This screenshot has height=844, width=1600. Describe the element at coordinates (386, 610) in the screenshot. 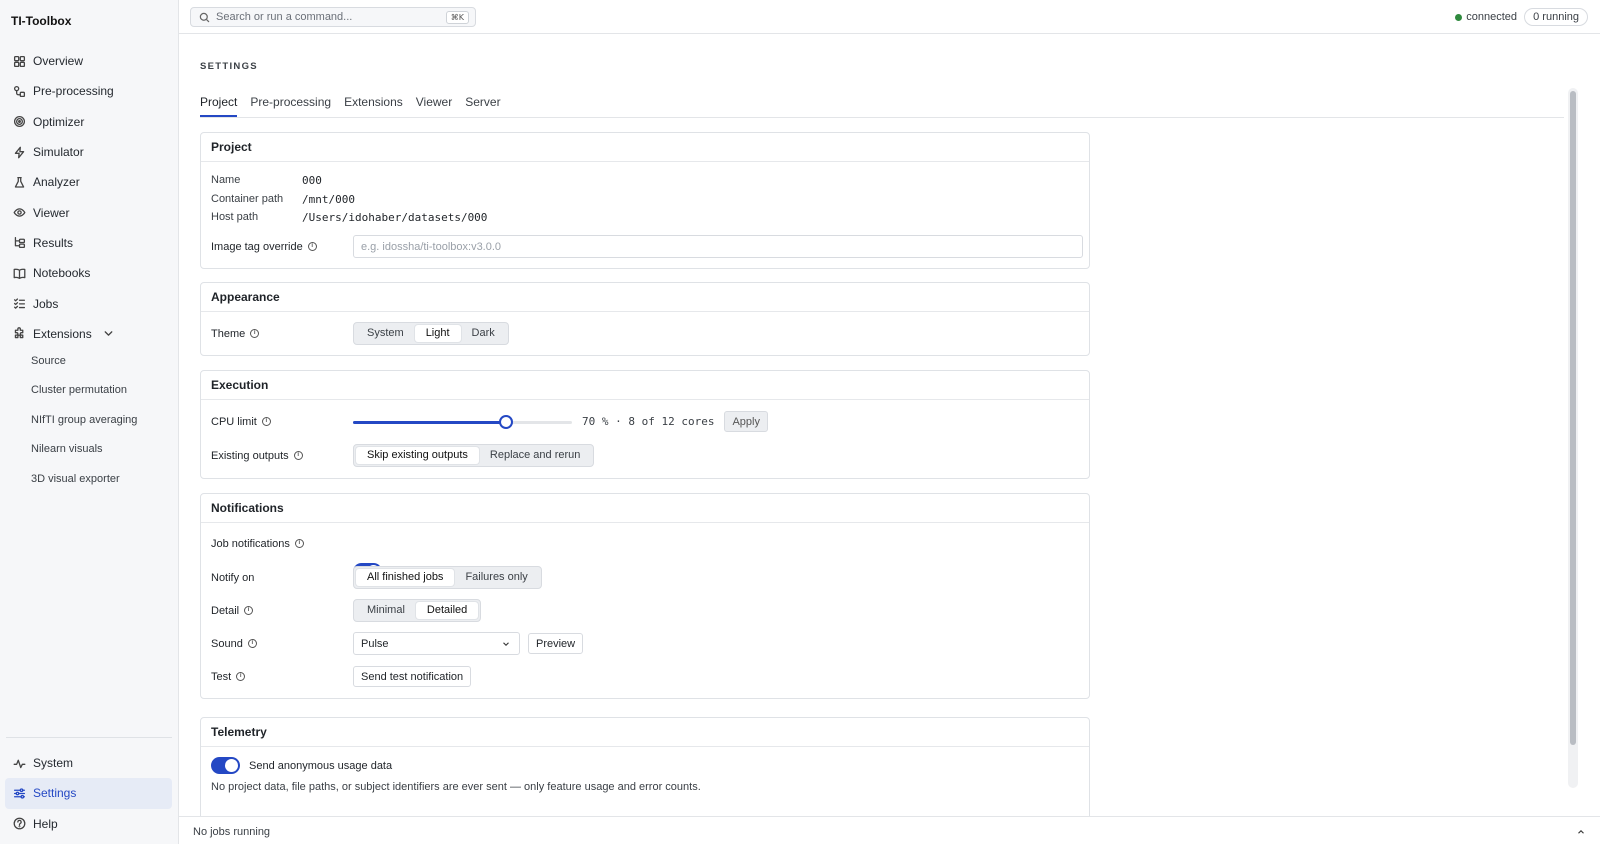

I see `detail-option-minimal: Minimal` at that location.